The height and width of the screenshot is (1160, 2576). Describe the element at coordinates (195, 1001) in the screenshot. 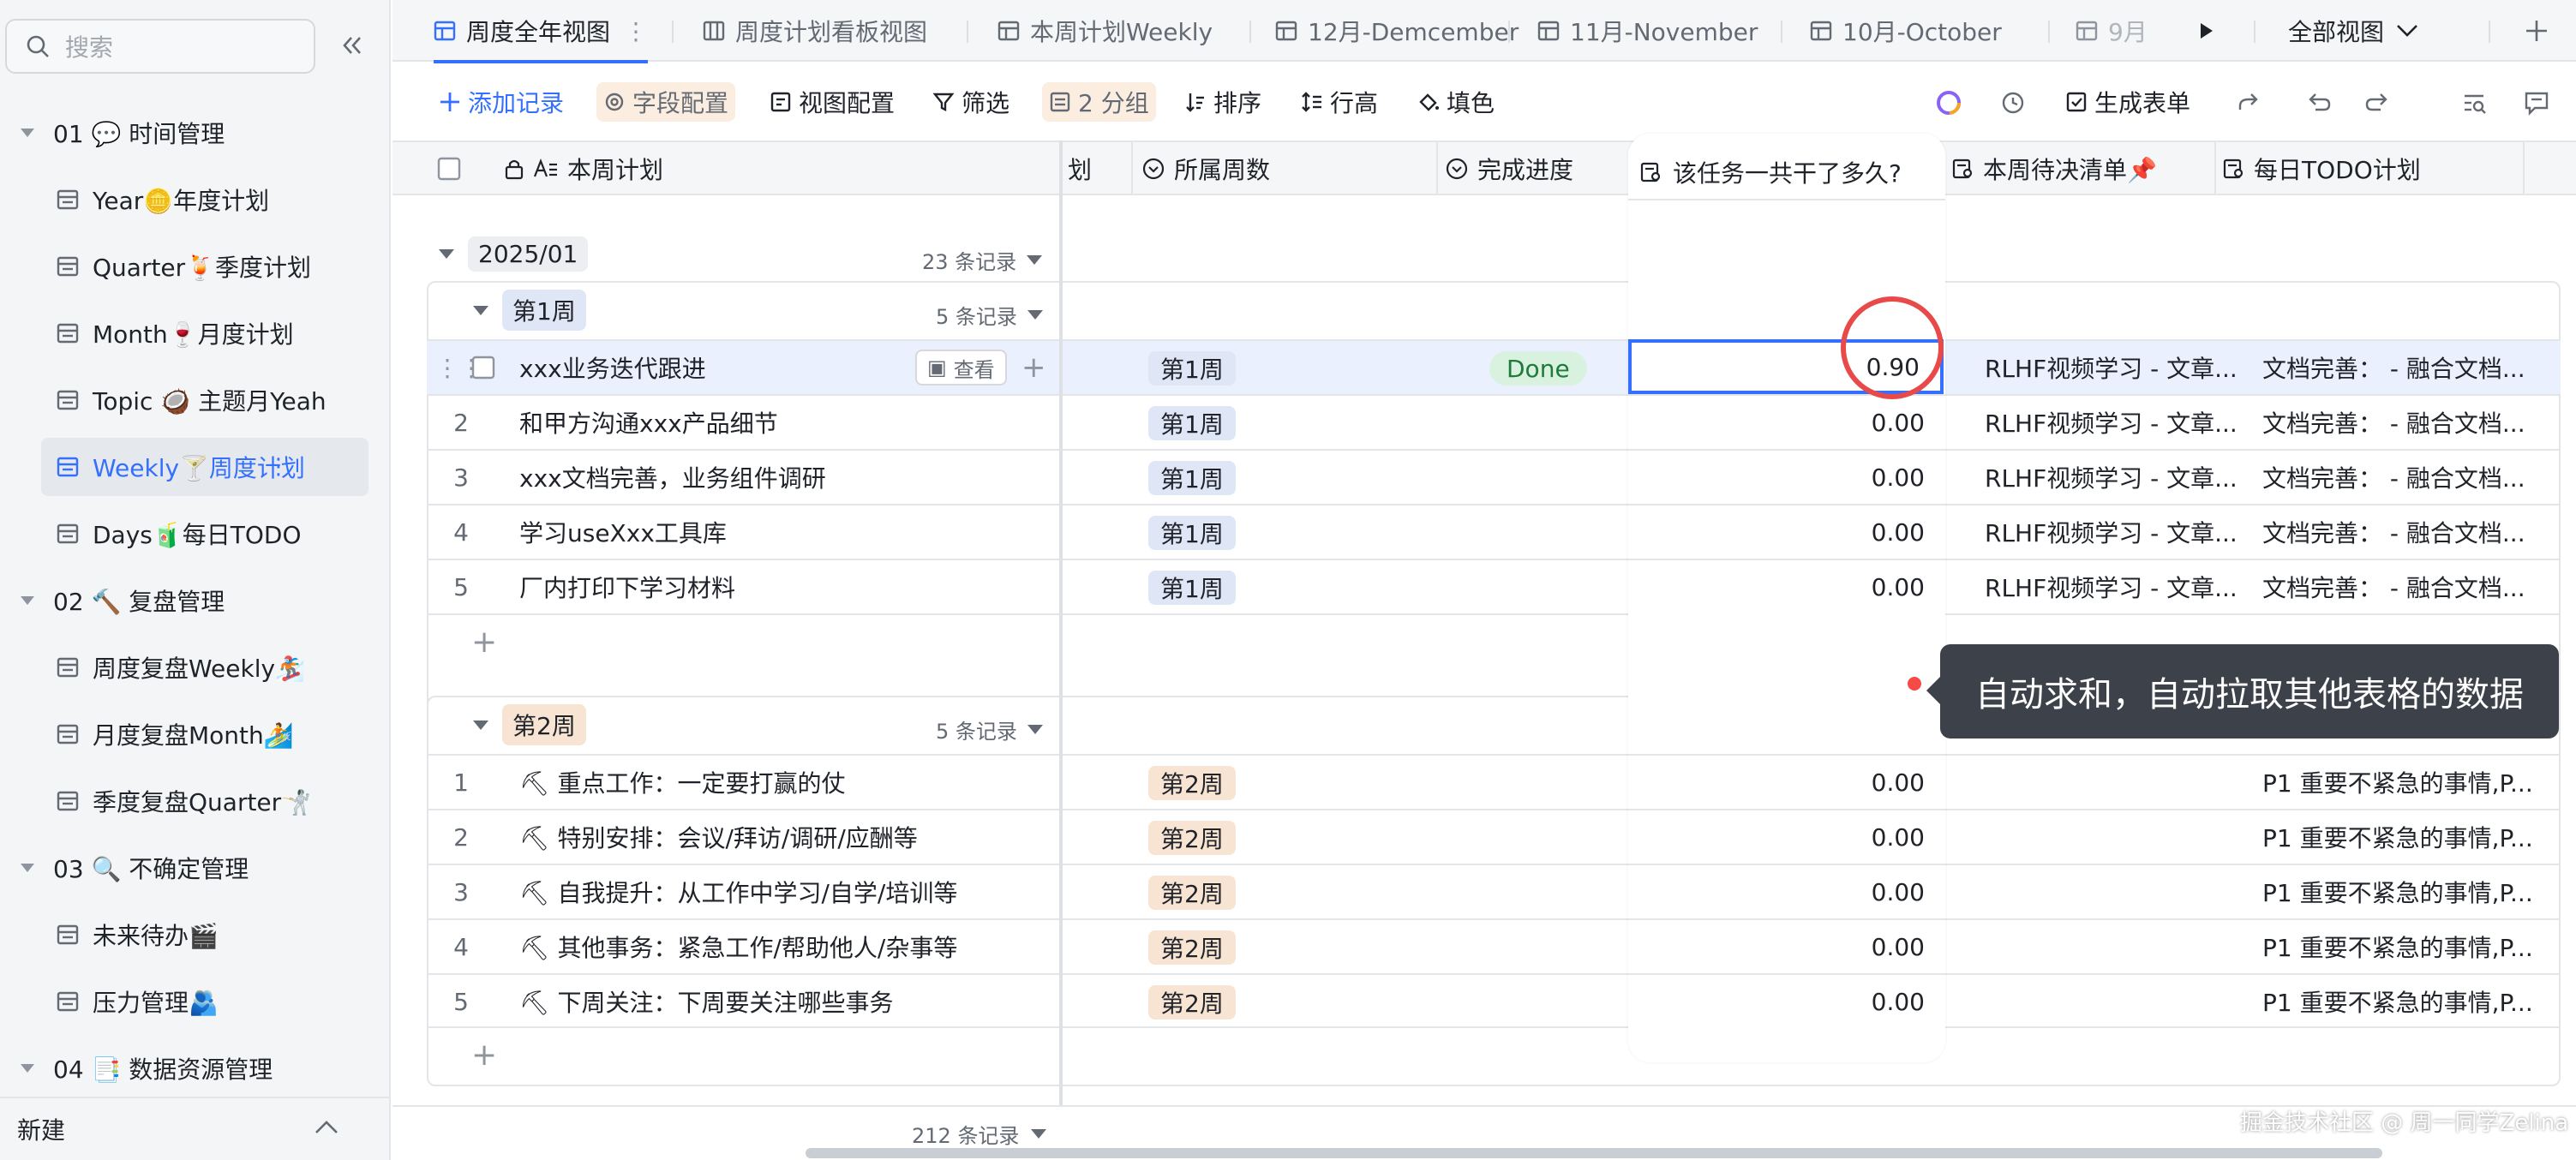

I see `sidebar-item: 压力管理🫂` at that location.